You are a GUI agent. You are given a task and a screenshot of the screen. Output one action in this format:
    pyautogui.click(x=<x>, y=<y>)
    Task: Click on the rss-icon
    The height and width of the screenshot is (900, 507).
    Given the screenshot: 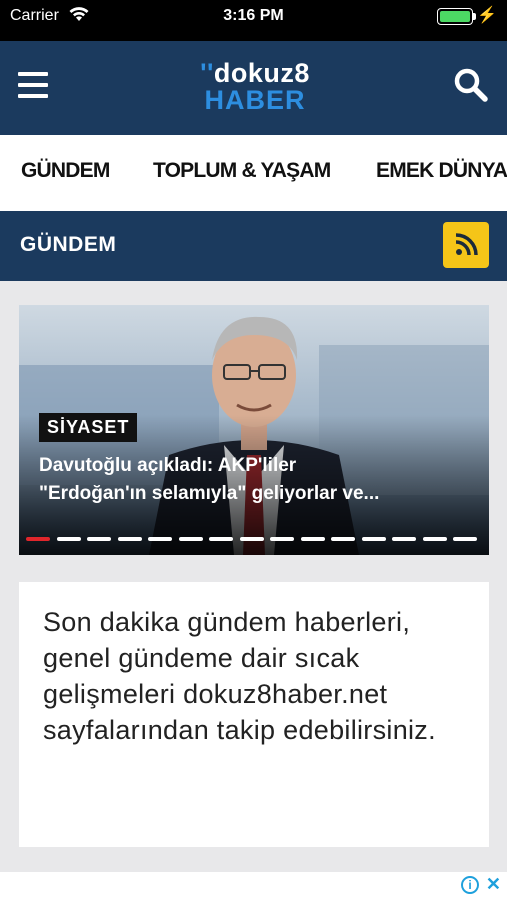 What is the action you would take?
    pyautogui.click(x=466, y=244)
    